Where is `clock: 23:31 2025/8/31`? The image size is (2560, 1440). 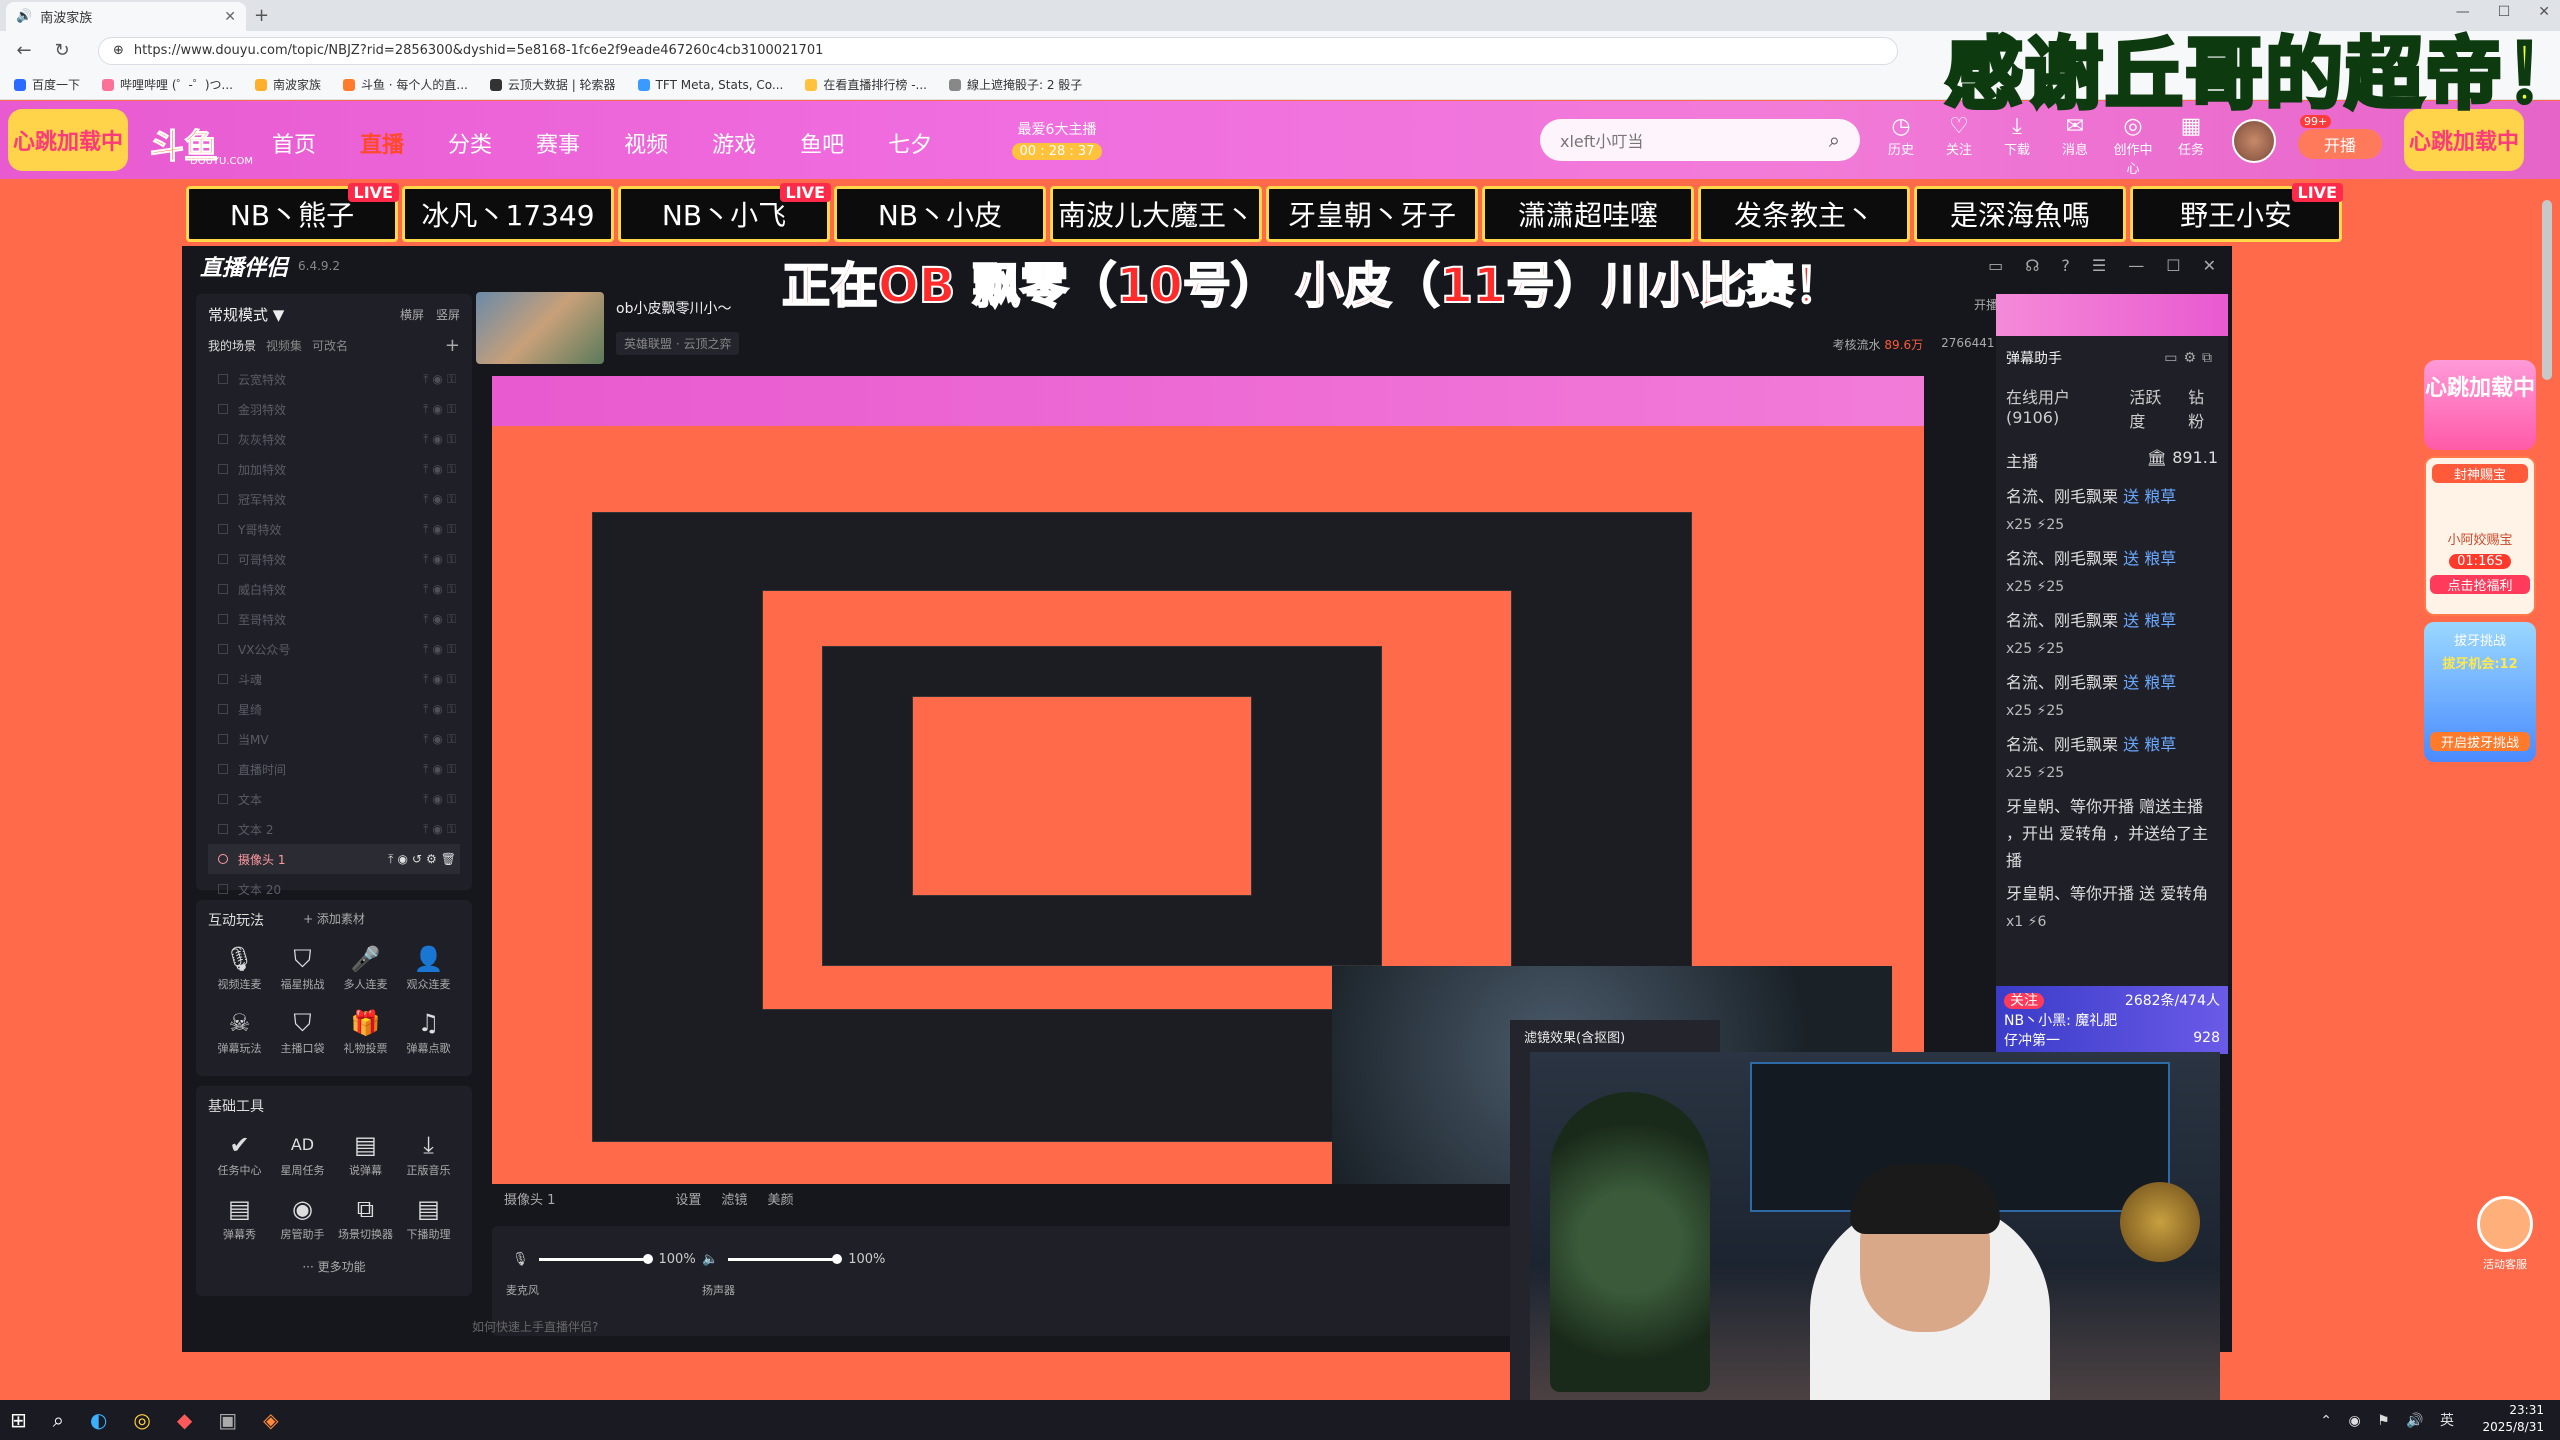
clock: 23:31 2025/8/31 is located at coordinates (2513, 1419).